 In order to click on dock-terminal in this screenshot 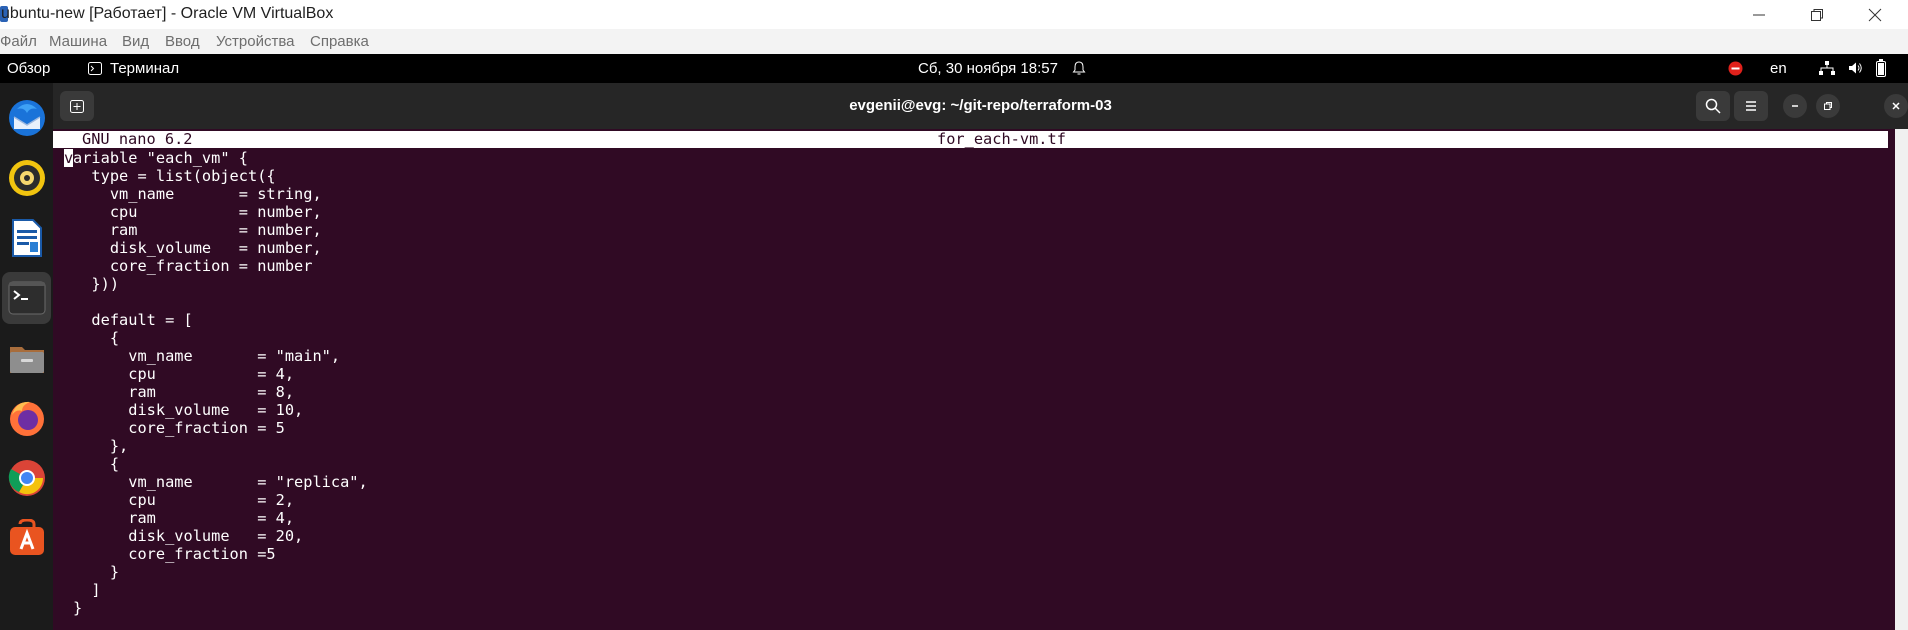, I will do `click(26, 298)`.